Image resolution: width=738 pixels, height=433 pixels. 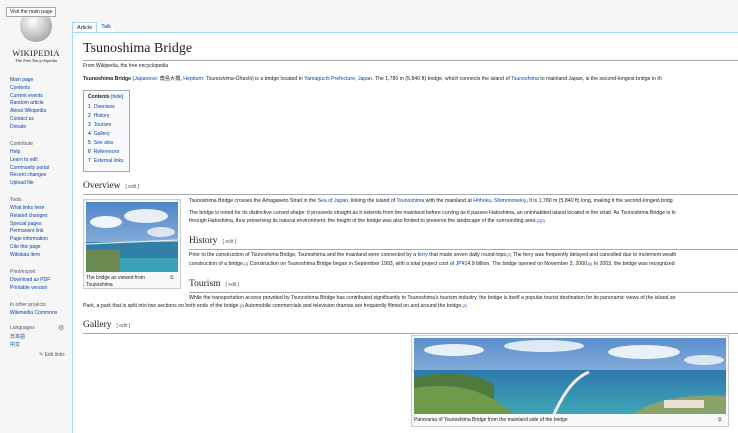 I want to click on nav-upload-file: Upload file, so click(x=40, y=184).